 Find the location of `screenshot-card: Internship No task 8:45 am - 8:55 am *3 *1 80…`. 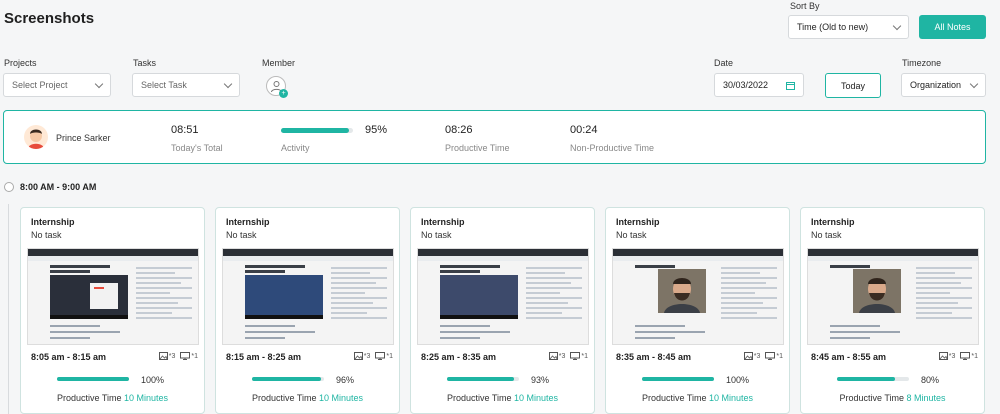

screenshot-card: Internship No task 8:45 am - 8:55 am *3 *1 80… is located at coordinates (892, 310).